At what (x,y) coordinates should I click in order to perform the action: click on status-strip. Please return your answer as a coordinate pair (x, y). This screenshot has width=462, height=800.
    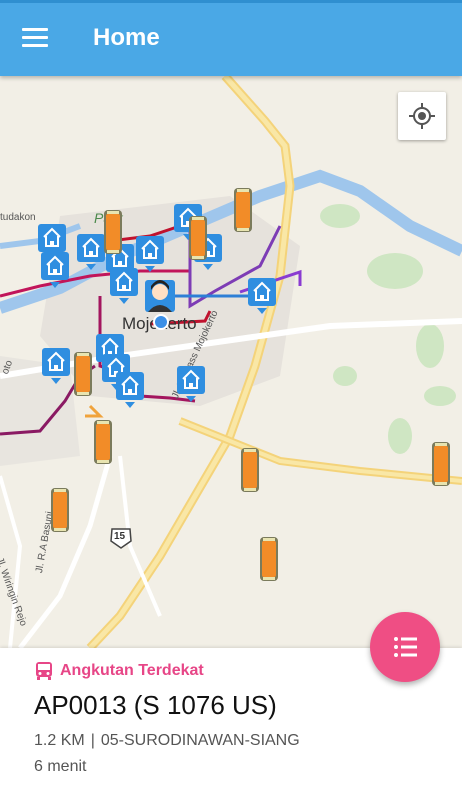
    Looking at the image, I should click on (231, 1).